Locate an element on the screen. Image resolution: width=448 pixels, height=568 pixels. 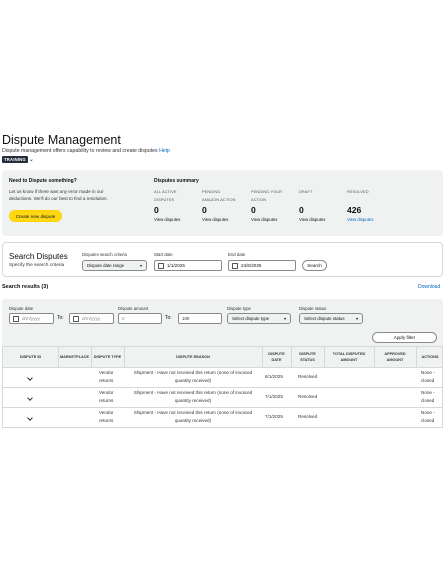
training-badge: TRAINING is located at coordinates (15, 159).